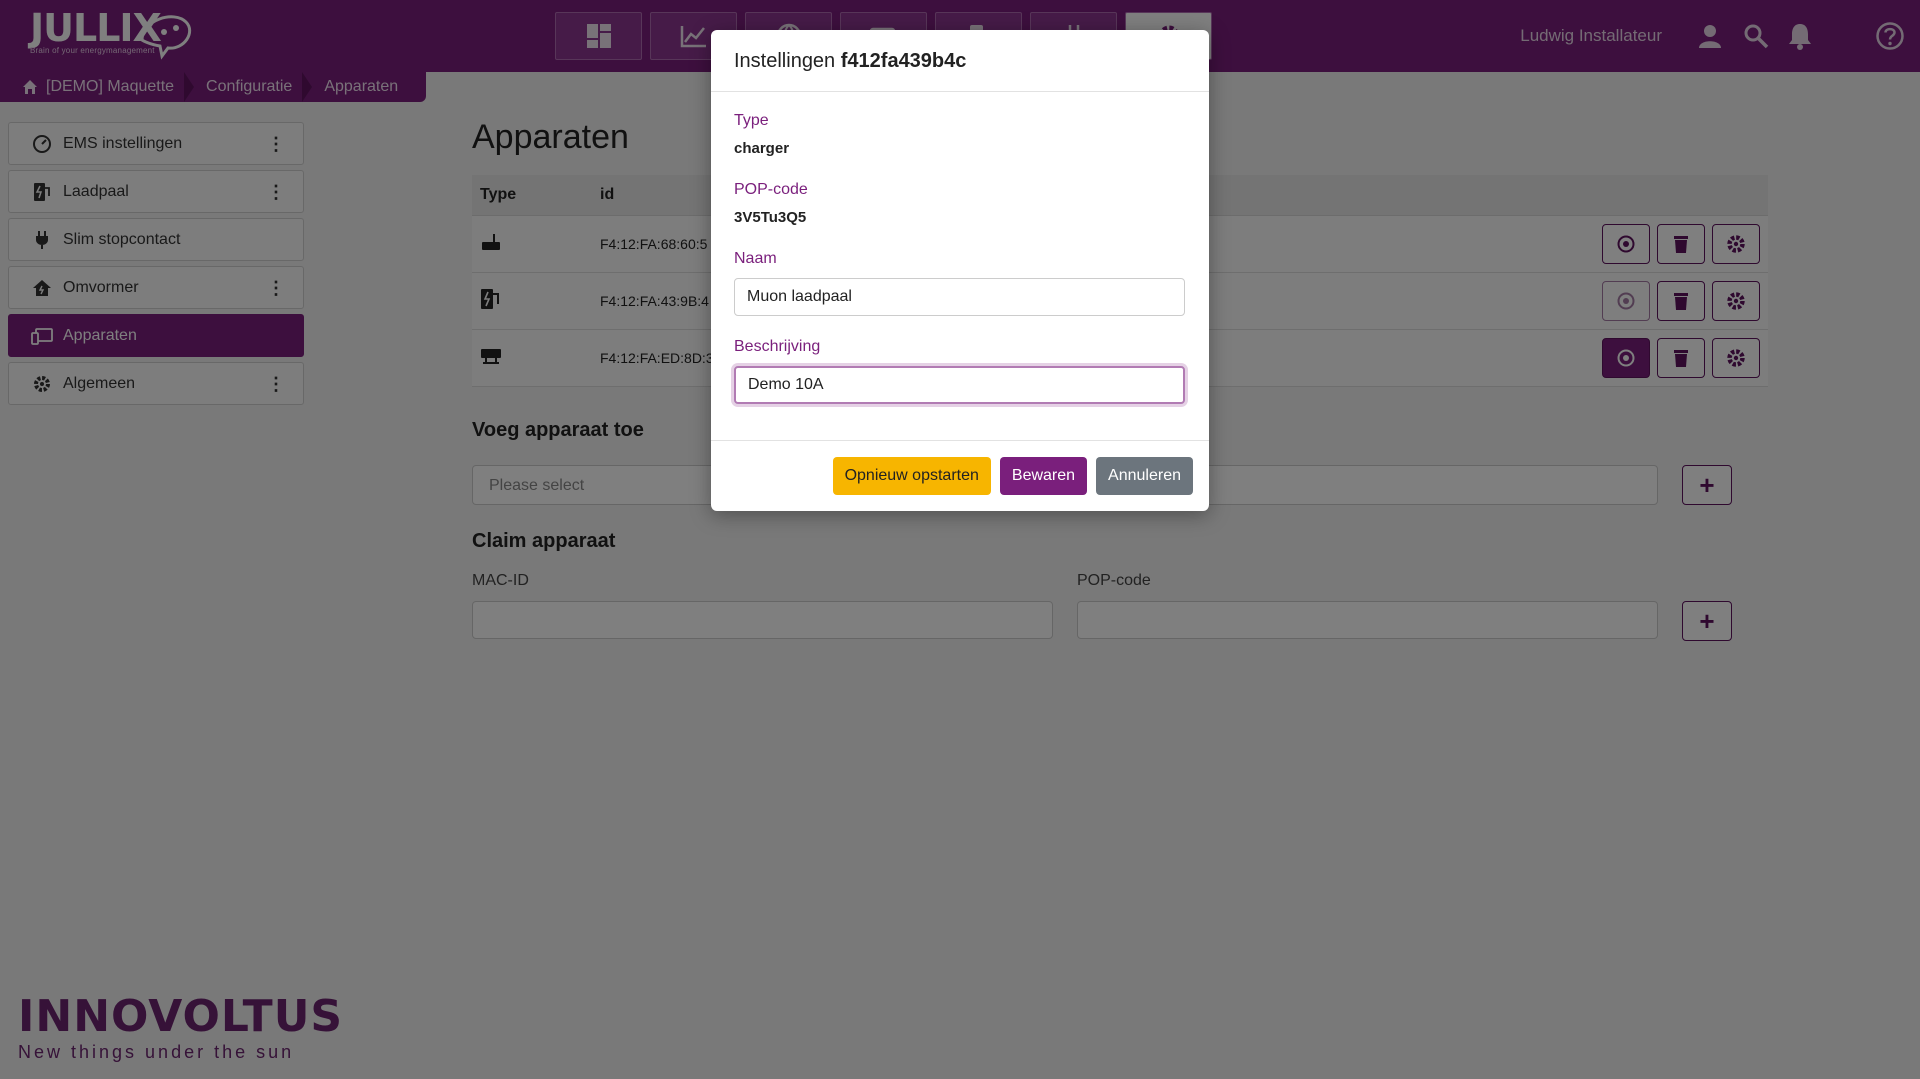  What do you see at coordinates (762, 148) in the screenshot?
I see `type-value: charger` at bounding box center [762, 148].